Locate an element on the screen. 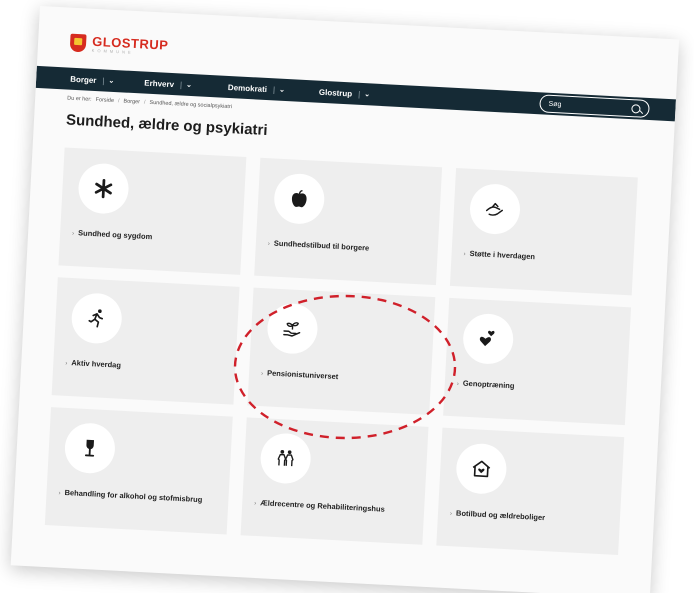 This screenshot has height=593, width=694. tile-aktiv-hverdag: › Aktiv hverdag is located at coordinates (145, 341).